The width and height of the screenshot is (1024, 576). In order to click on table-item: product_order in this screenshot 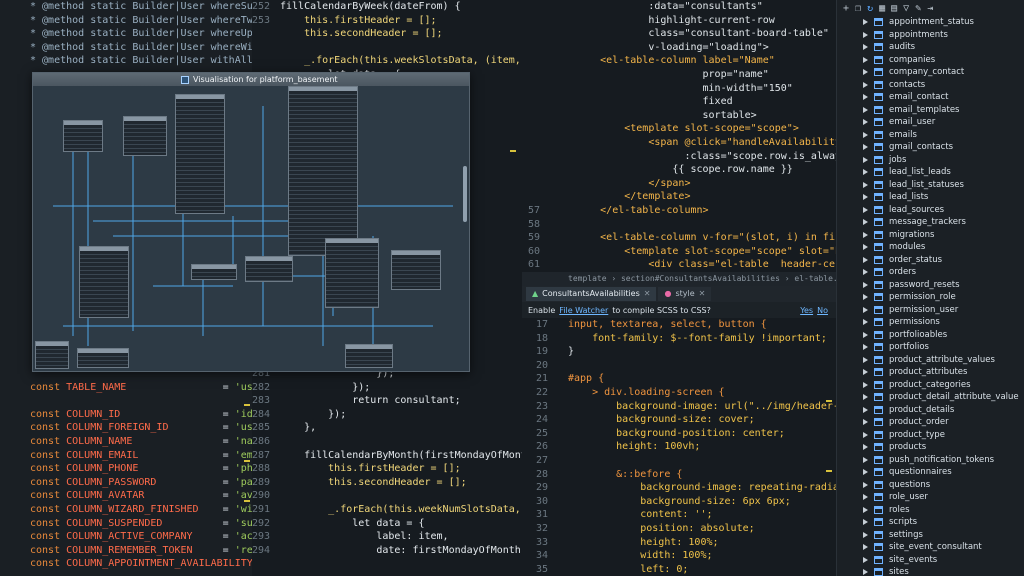, I will do `click(943, 422)`.